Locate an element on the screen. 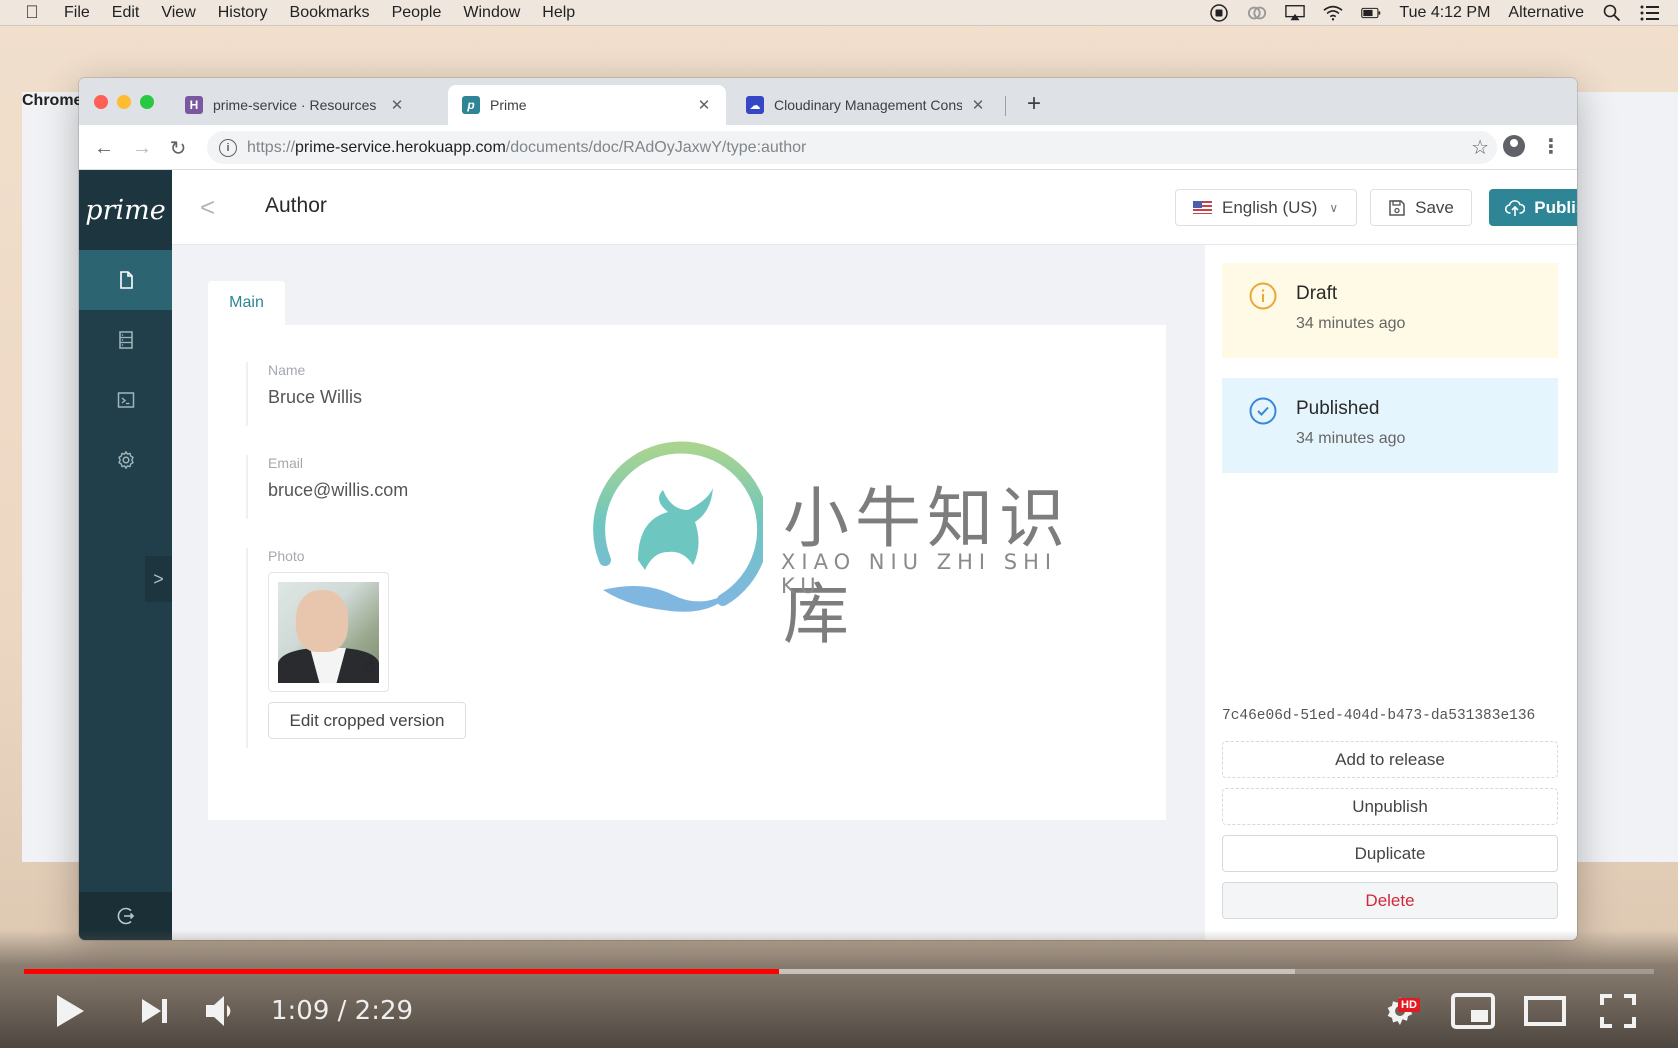 The width and height of the screenshot is (1678, 1048). next-video-button is located at coordinates (155, 1011).